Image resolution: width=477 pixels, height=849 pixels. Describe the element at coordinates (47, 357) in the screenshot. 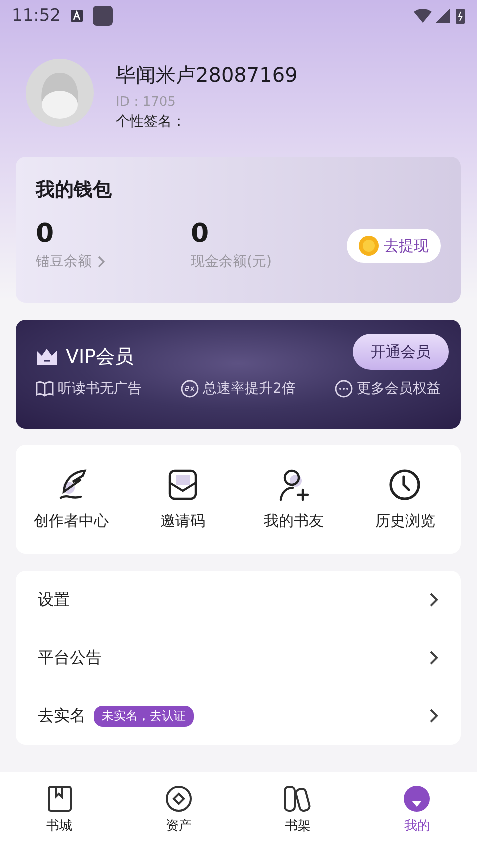

I see `crown-icon` at that location.